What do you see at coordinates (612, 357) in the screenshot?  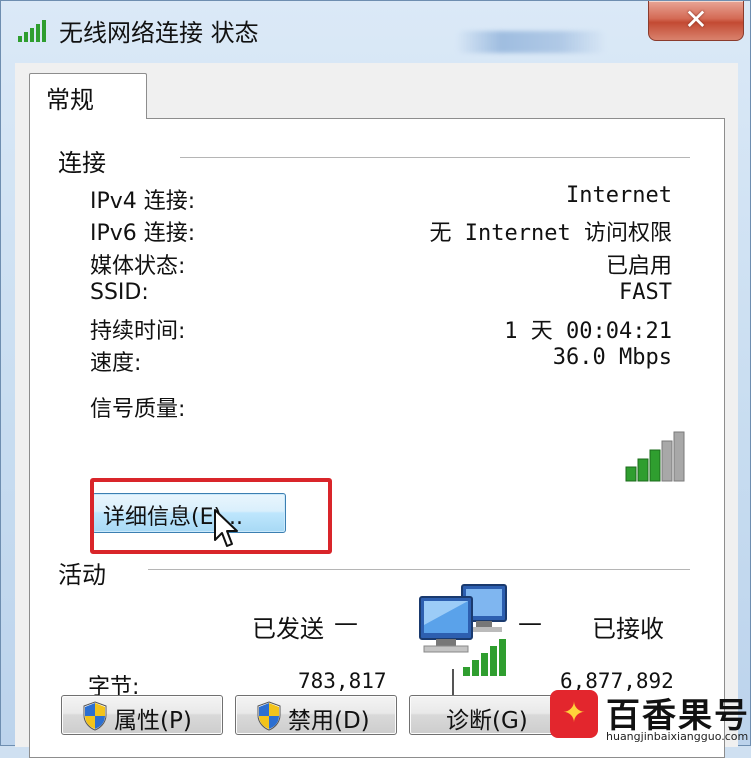 I see `speed-value: 36.0 Mbps` at bounding box center [612, 357].